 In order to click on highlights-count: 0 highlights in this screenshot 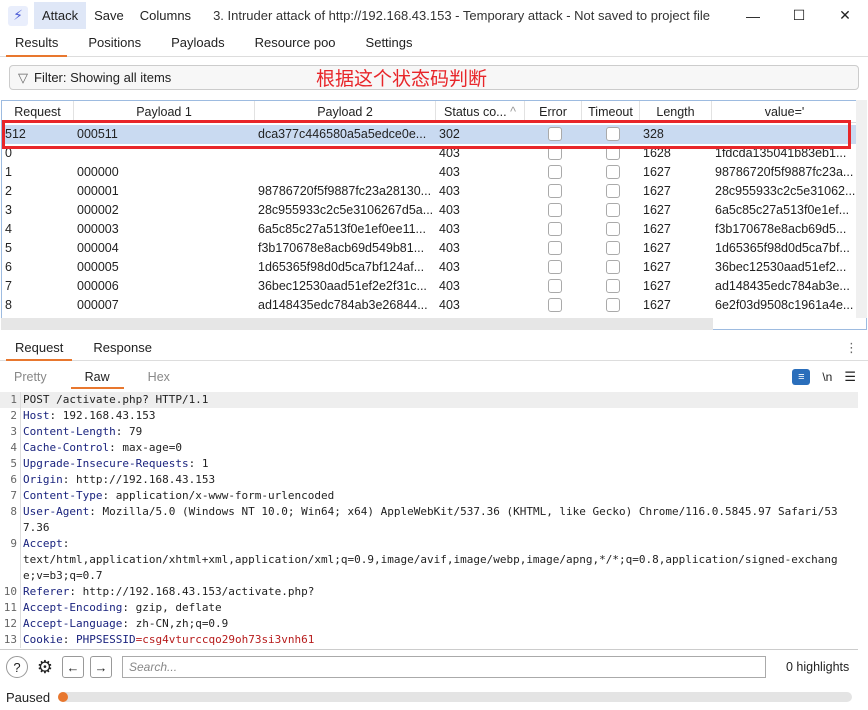, I will do `click(818, 667)`.